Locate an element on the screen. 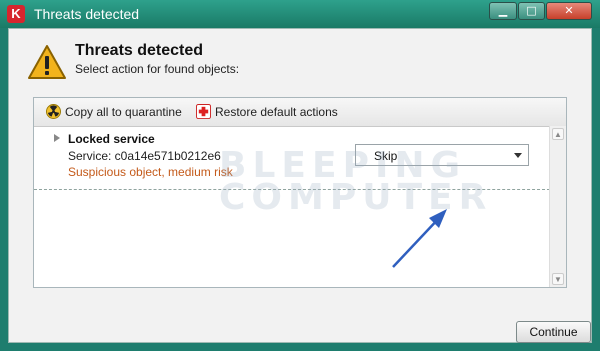 This screenshot has height=351, width=600. copy-all-to-quarantine-label: Copy all to quarantine is located at coordinates (123, 112).